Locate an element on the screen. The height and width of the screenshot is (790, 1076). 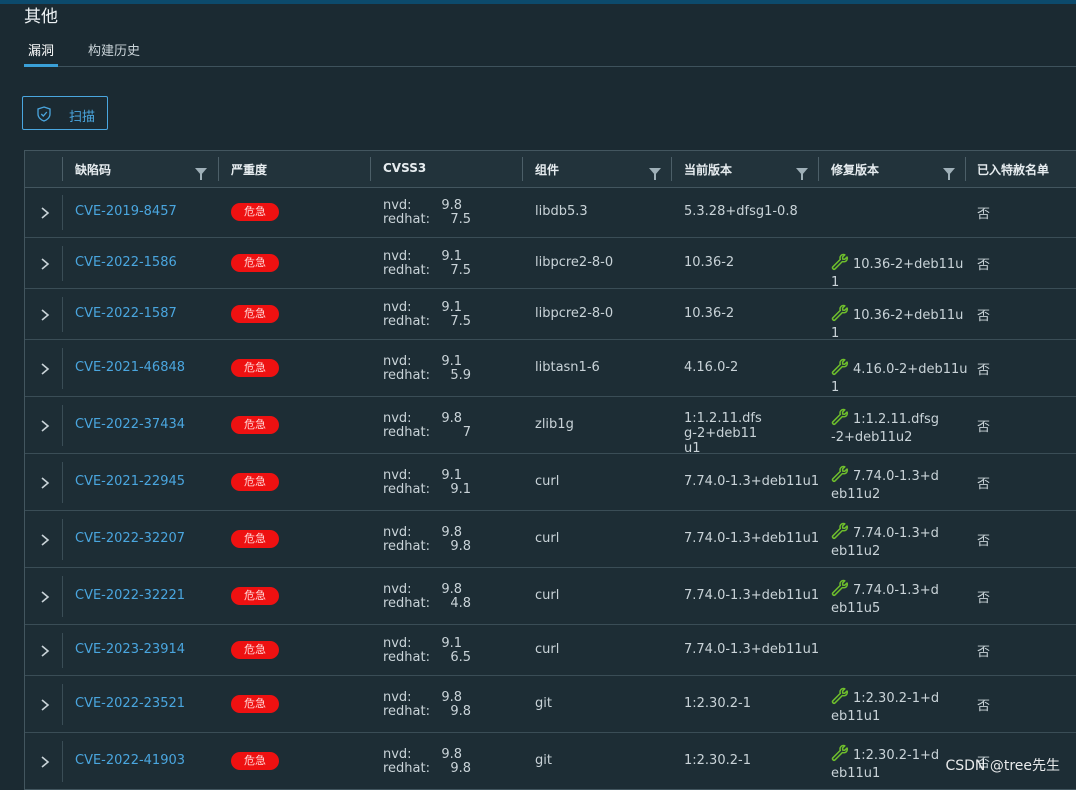
component-name: libpcre2-8-0 is located at coordinates (574, 313).